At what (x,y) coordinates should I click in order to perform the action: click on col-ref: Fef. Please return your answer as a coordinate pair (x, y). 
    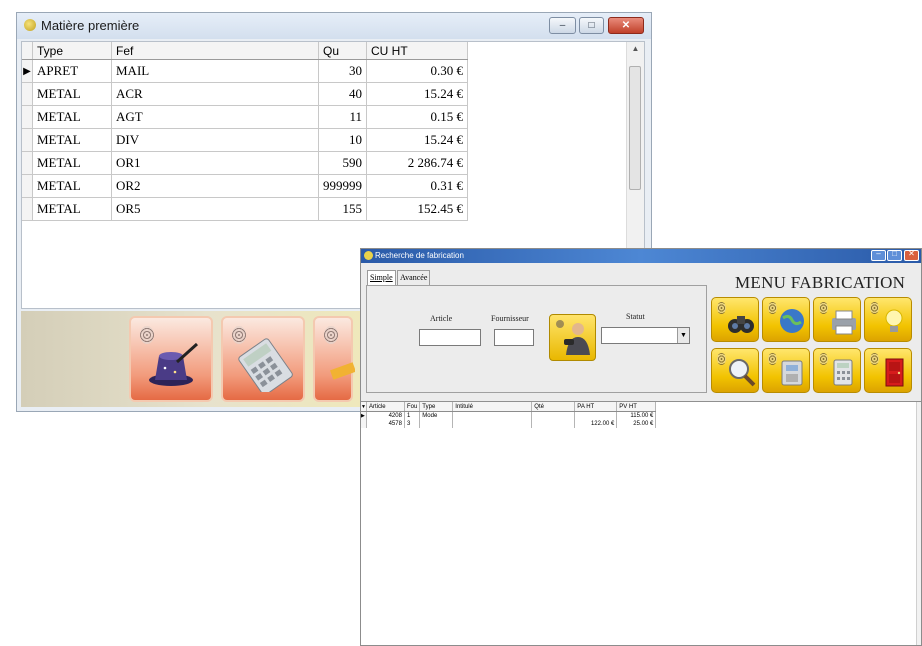
    Looking at the image, I should click on (215, 51).